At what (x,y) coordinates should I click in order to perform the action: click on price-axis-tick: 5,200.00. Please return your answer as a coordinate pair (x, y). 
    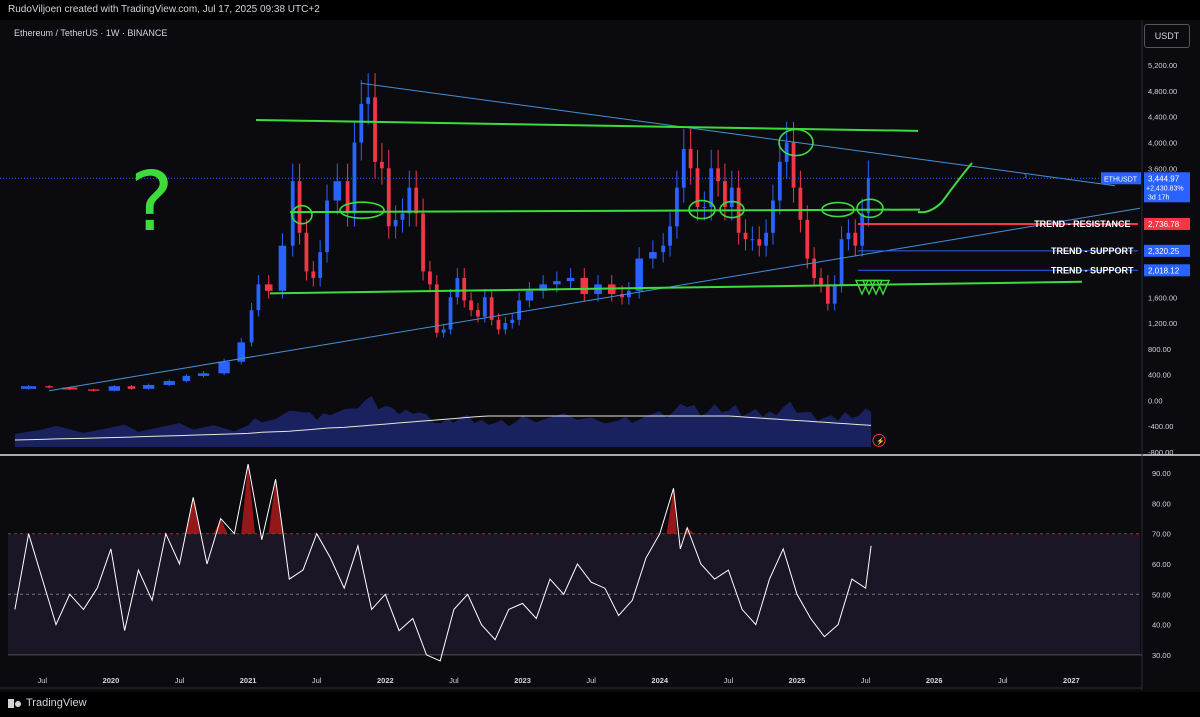
    Looking at the image, I should click on (1162, 65).